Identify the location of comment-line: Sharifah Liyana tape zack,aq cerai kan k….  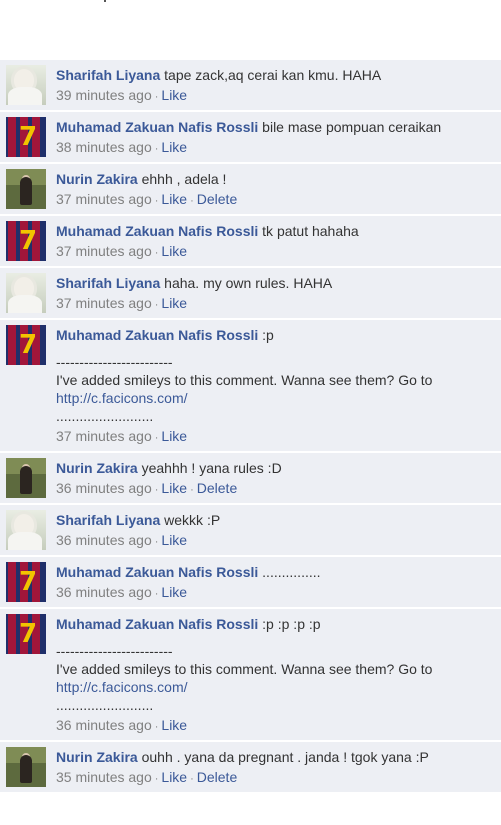
(275, 75).